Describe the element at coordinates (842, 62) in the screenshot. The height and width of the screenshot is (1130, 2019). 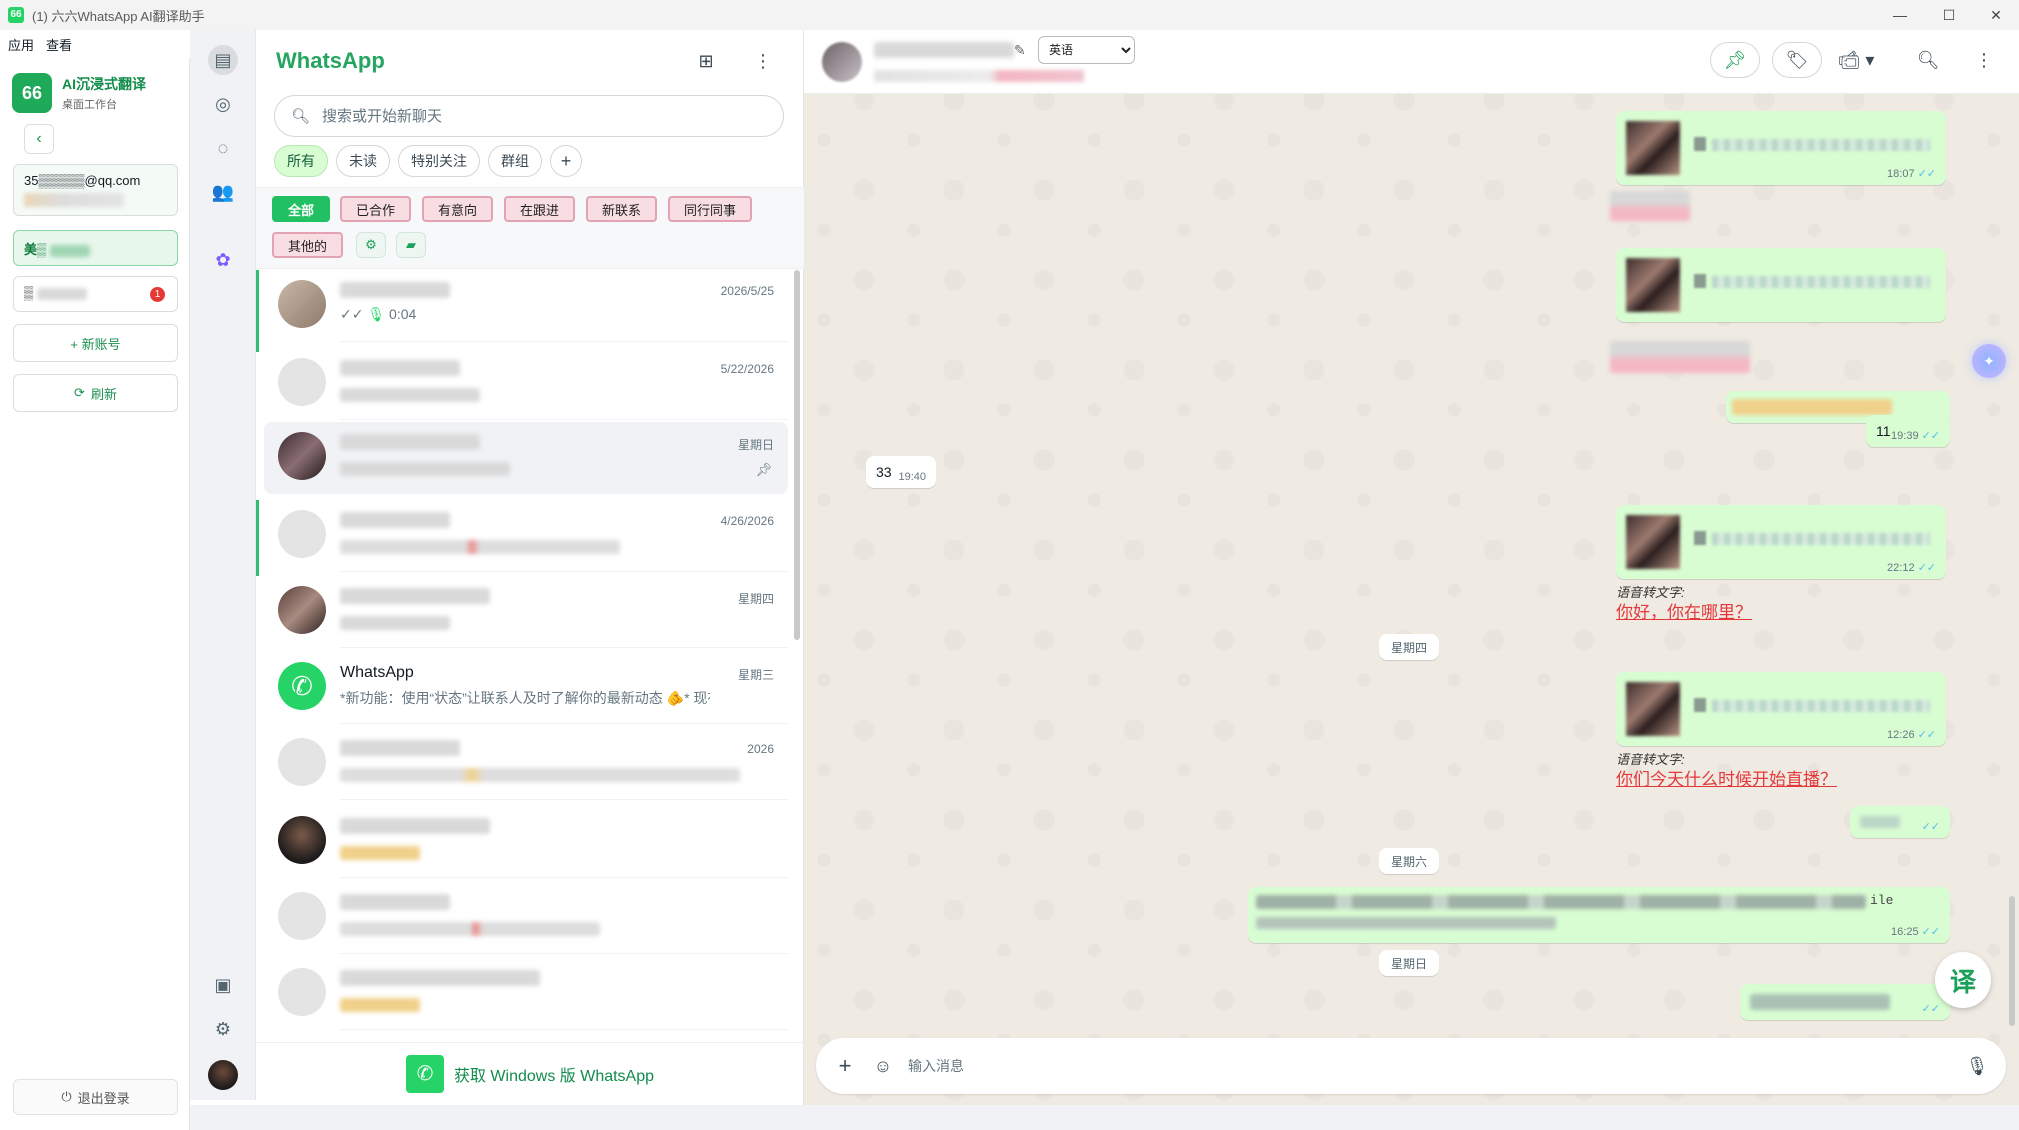
I see `contact-avatar` at that location.